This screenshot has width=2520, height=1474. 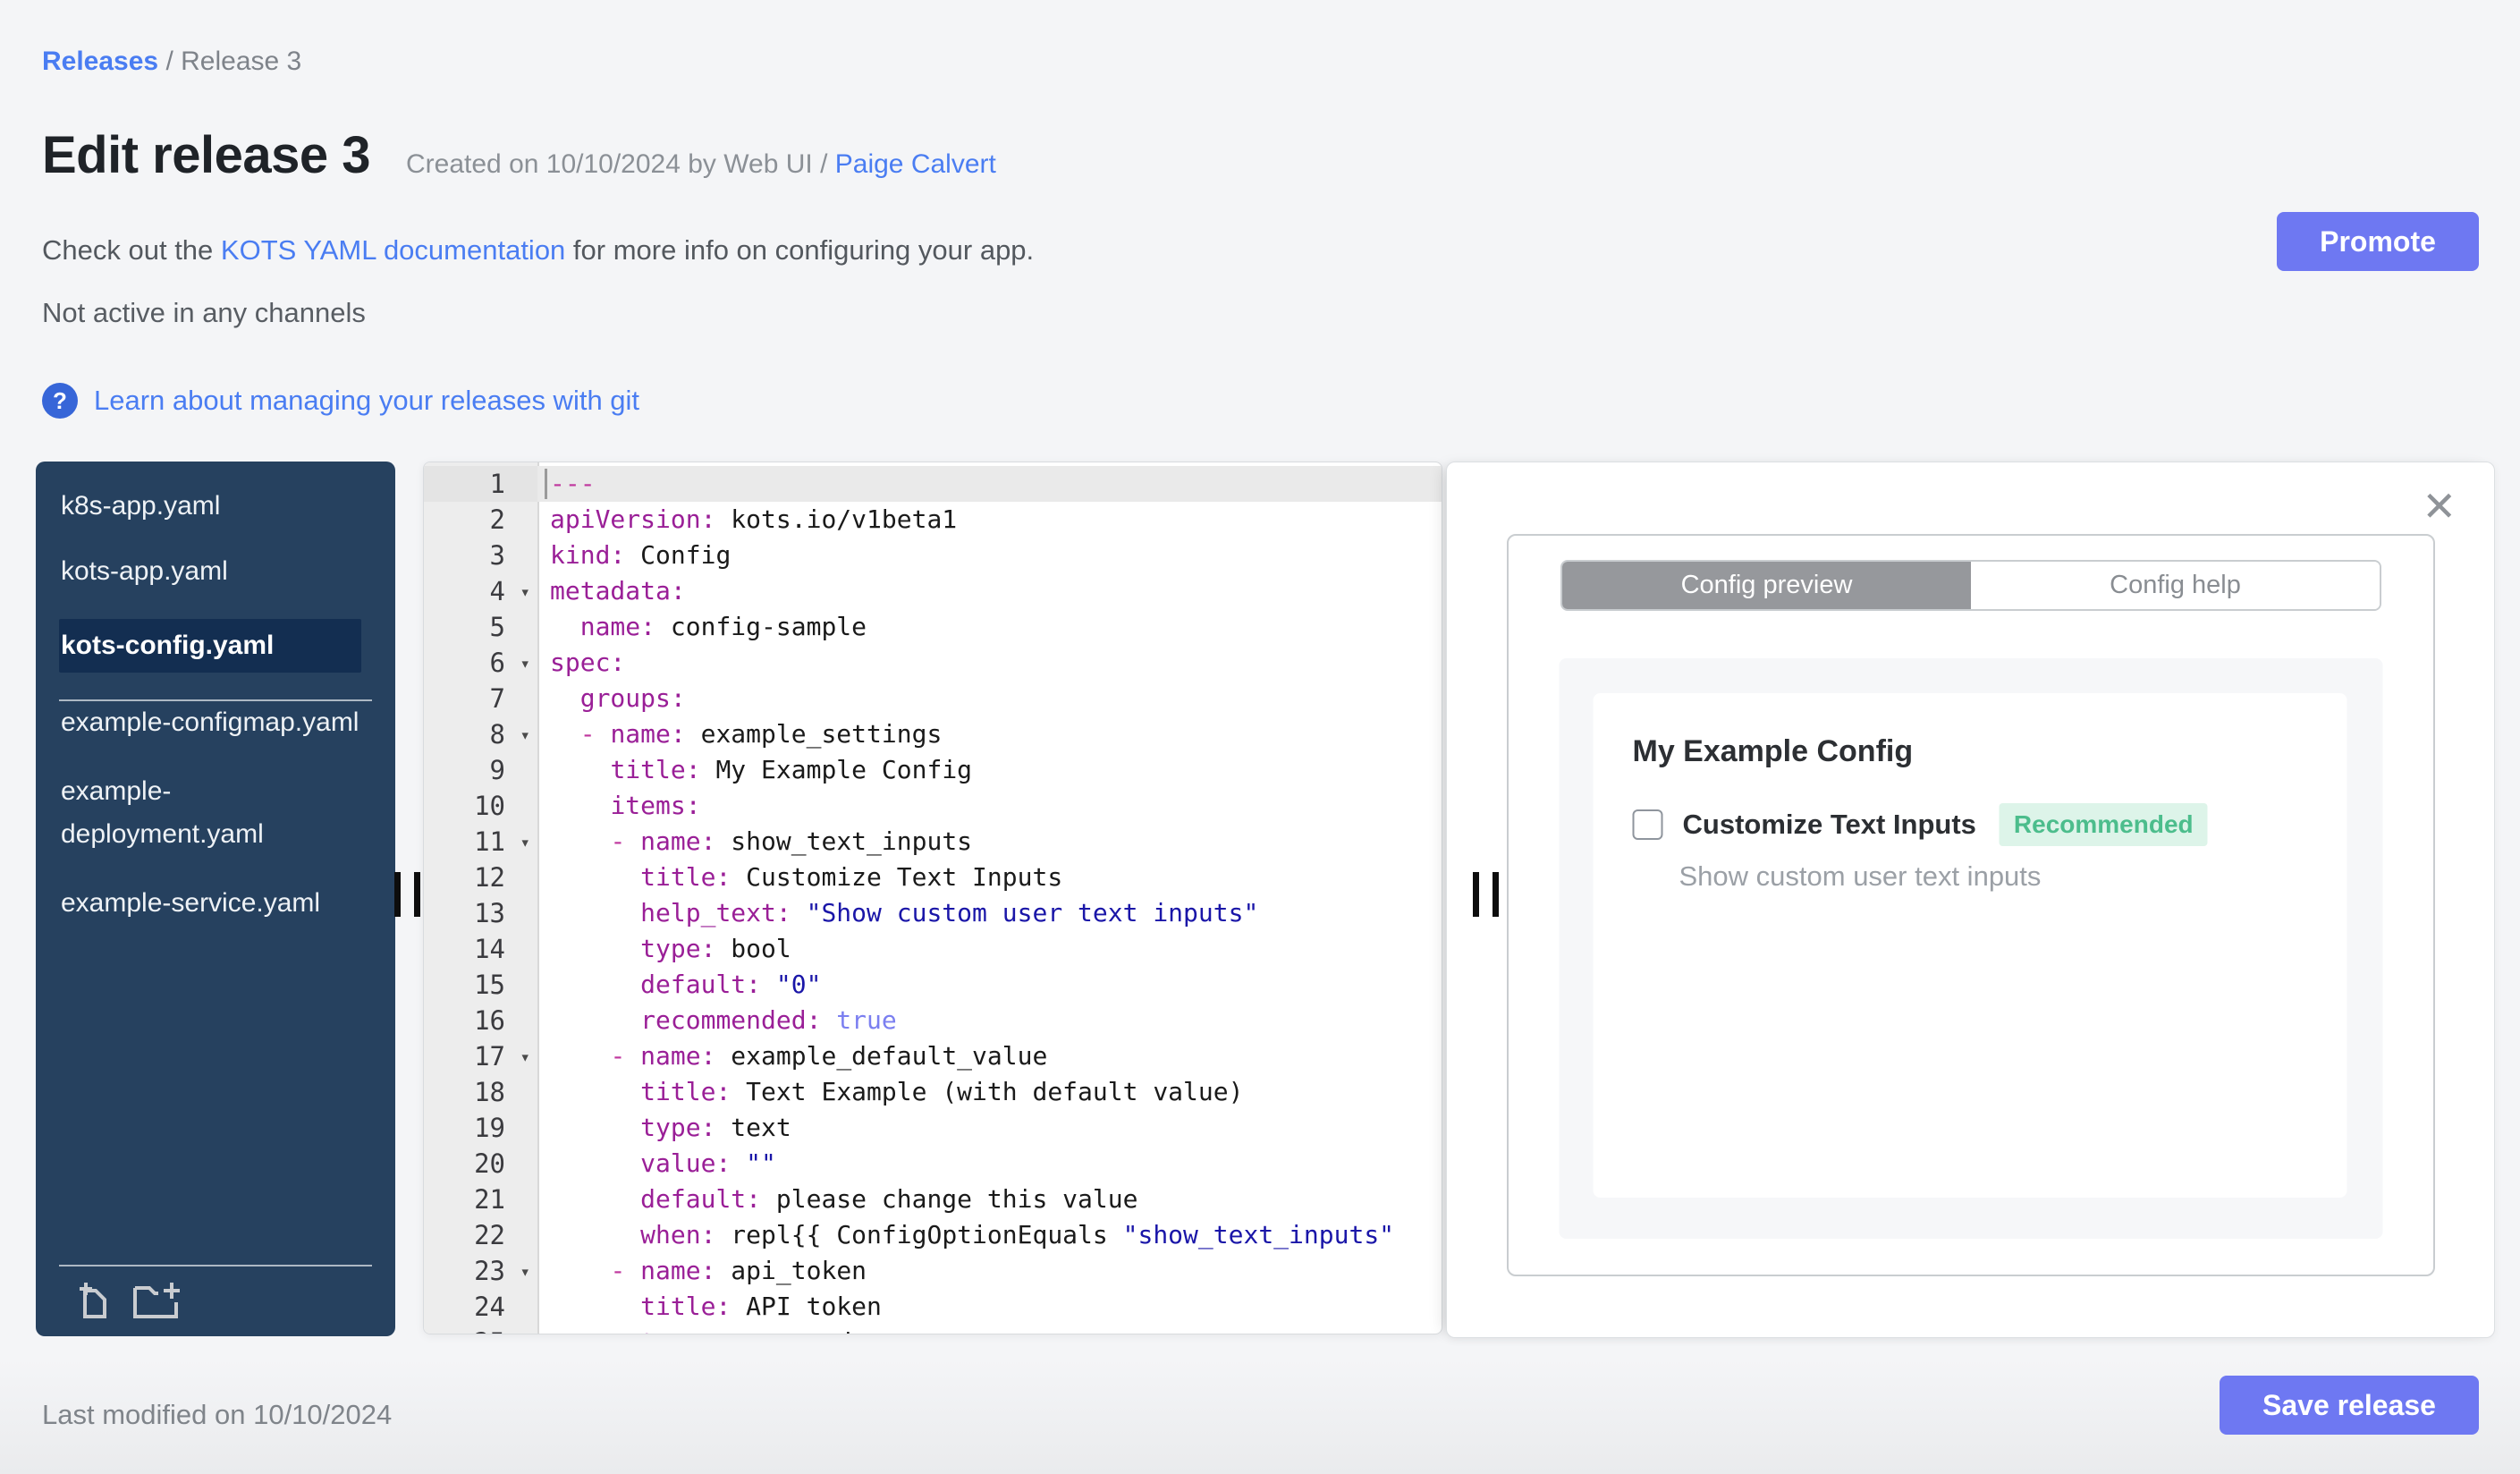 I want to click on line-number: 21, so click(x=489, y=1199).